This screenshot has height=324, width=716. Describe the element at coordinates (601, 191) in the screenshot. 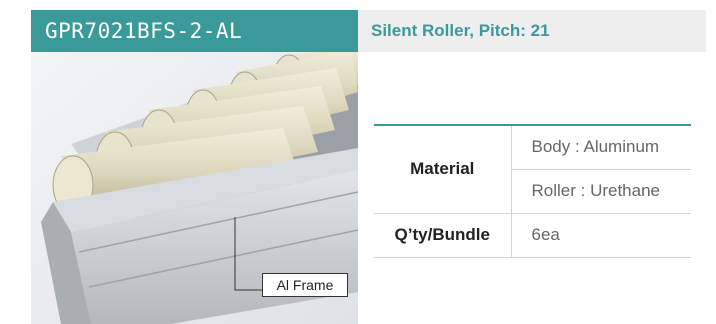

I see `roller-material-value: Roller : Urethane` at that location.